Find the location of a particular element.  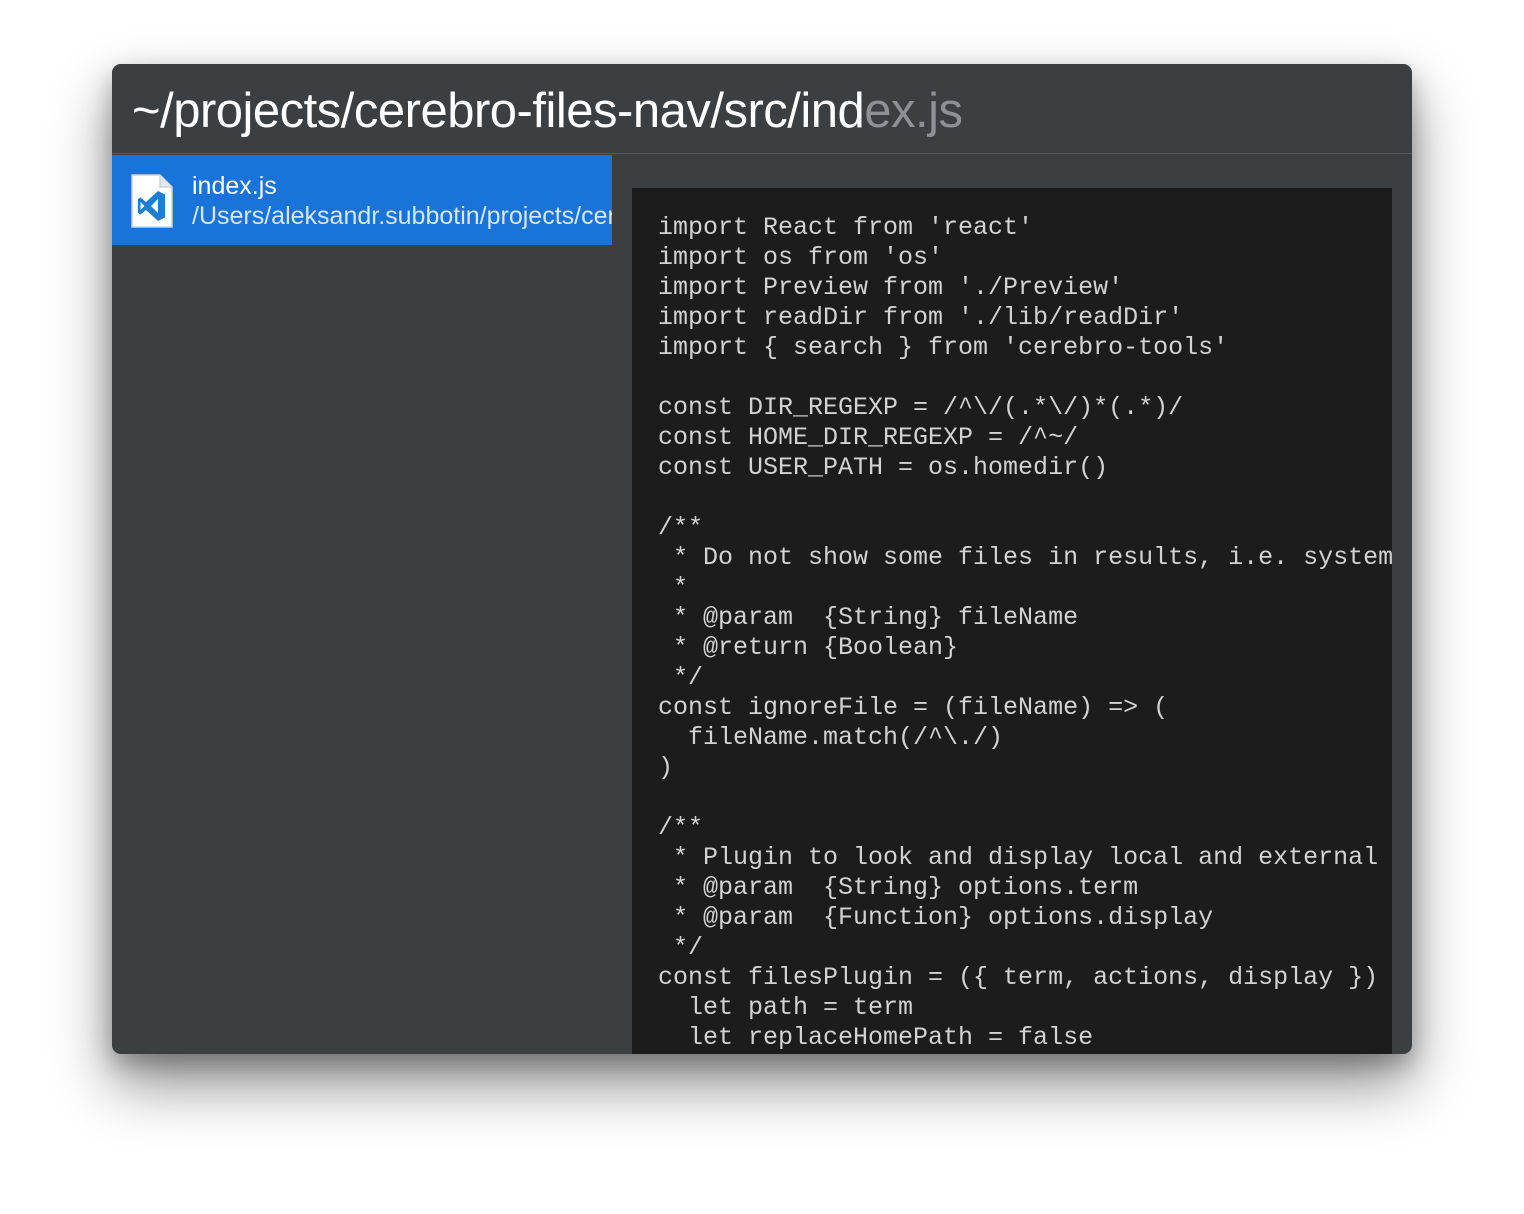

search-autocomplete-hint: ex.js is located at coordinates (913, 111).